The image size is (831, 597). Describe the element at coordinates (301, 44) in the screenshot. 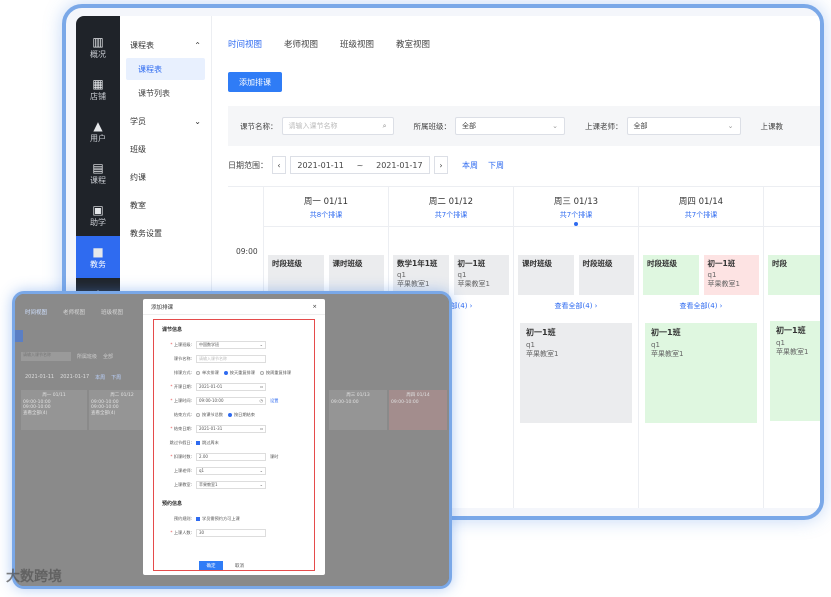

I see `tab-teacher-view: 老师视图` at that location.